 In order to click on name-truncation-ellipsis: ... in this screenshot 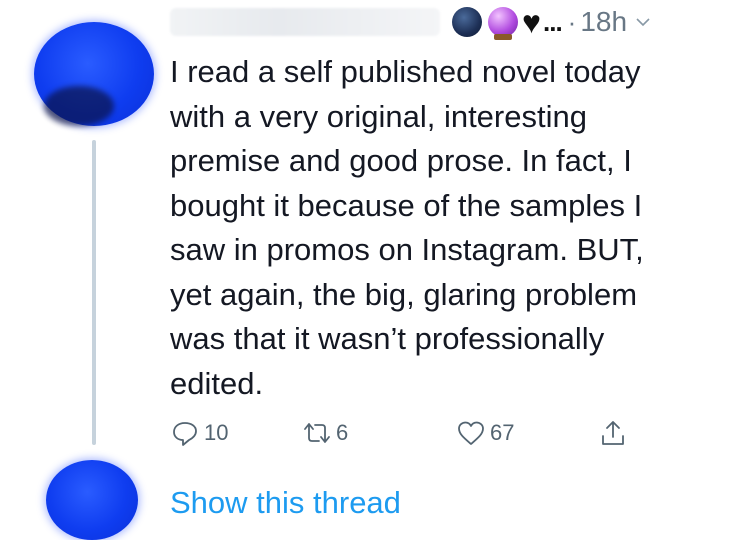, I will do `click(553, 21)`.